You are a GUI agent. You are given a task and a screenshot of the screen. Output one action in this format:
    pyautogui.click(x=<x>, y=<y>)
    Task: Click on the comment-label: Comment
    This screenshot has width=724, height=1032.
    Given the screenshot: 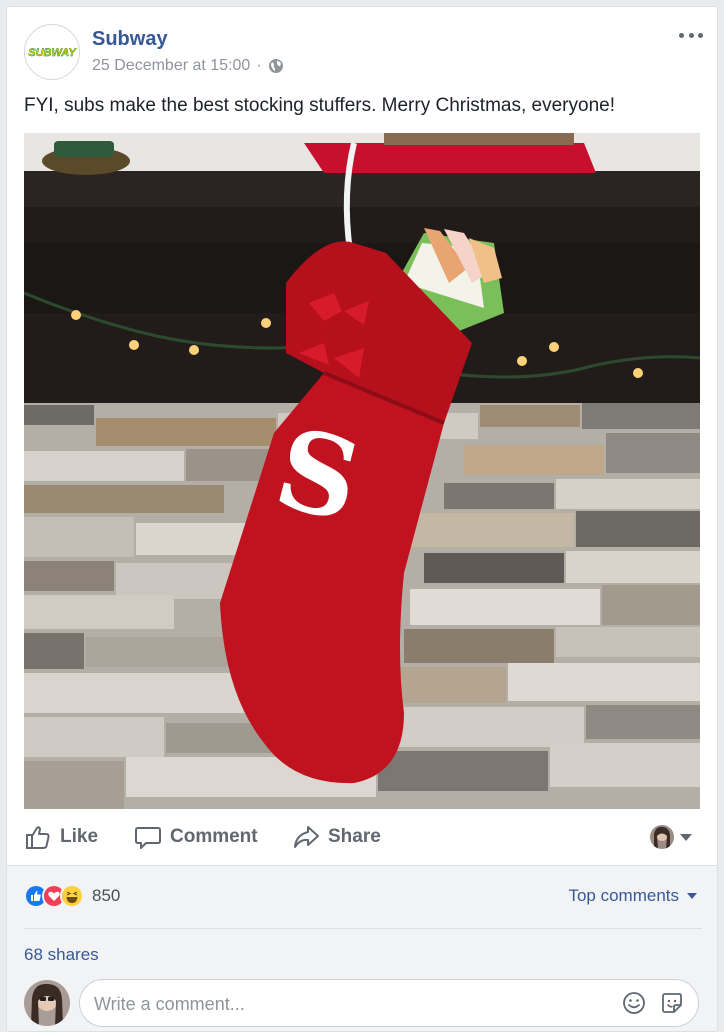 What is the action you would take?
    pyautogui.click(x=214, y=836)
    